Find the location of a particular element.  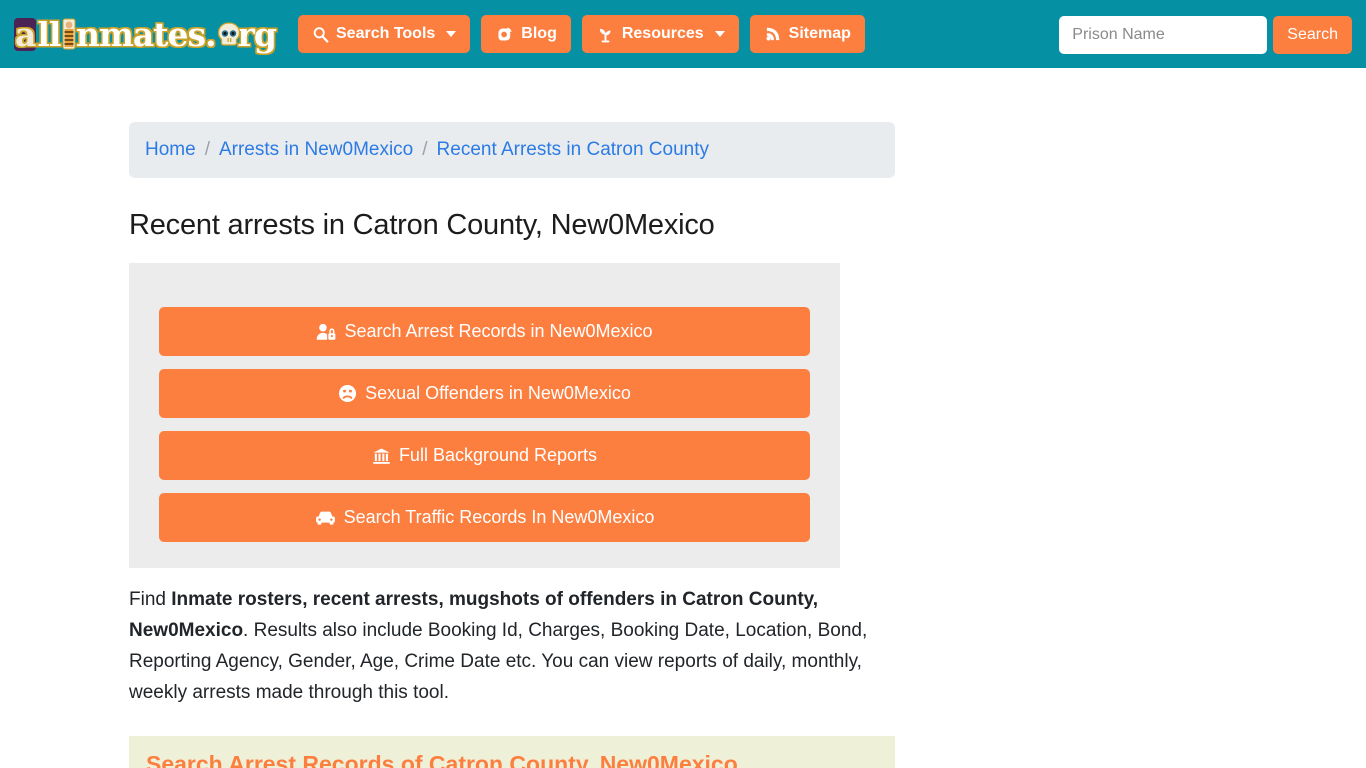

logo-letters-rg: rg is located at coordinates (257, 34).